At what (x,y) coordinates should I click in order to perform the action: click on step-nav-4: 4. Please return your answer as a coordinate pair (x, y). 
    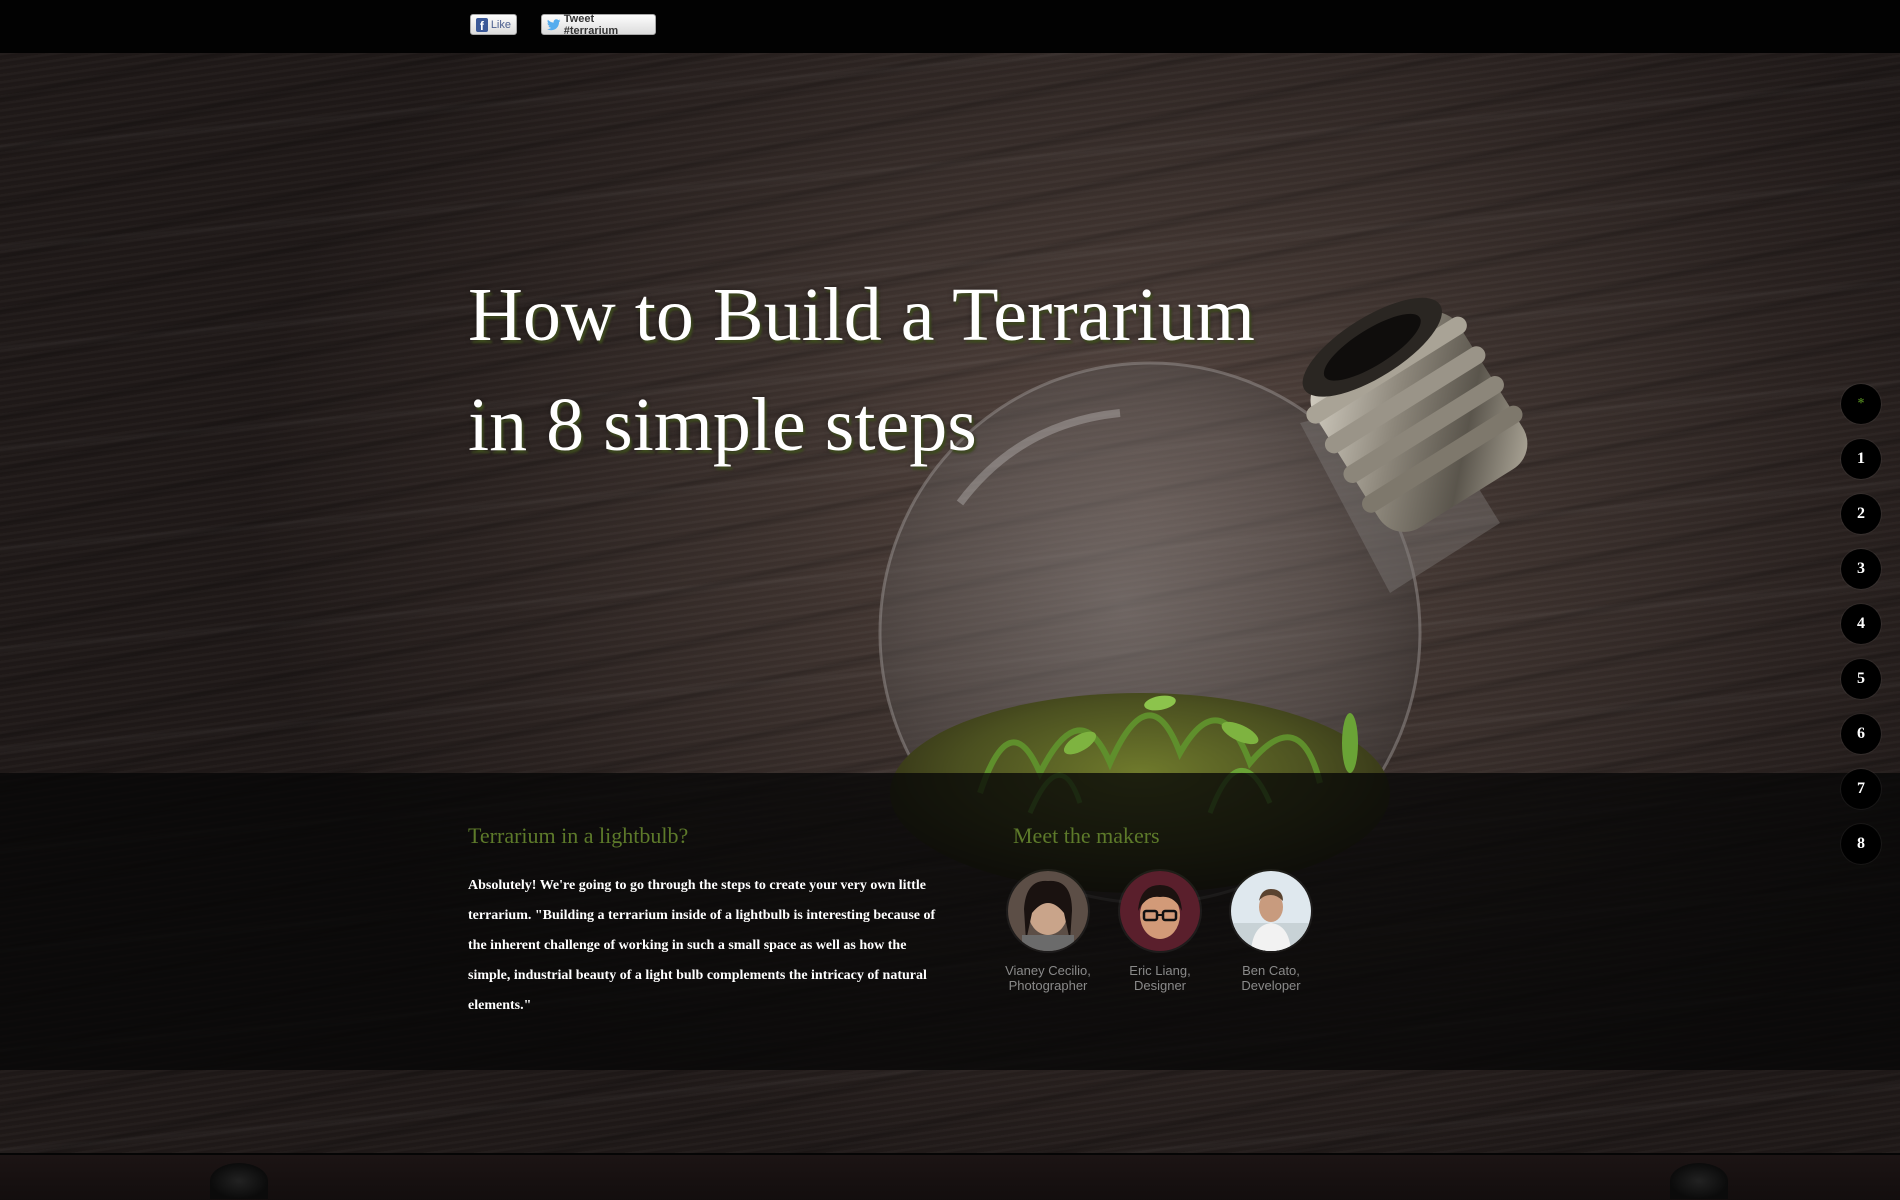
    Looking at the image, I should click on (1861, 624).